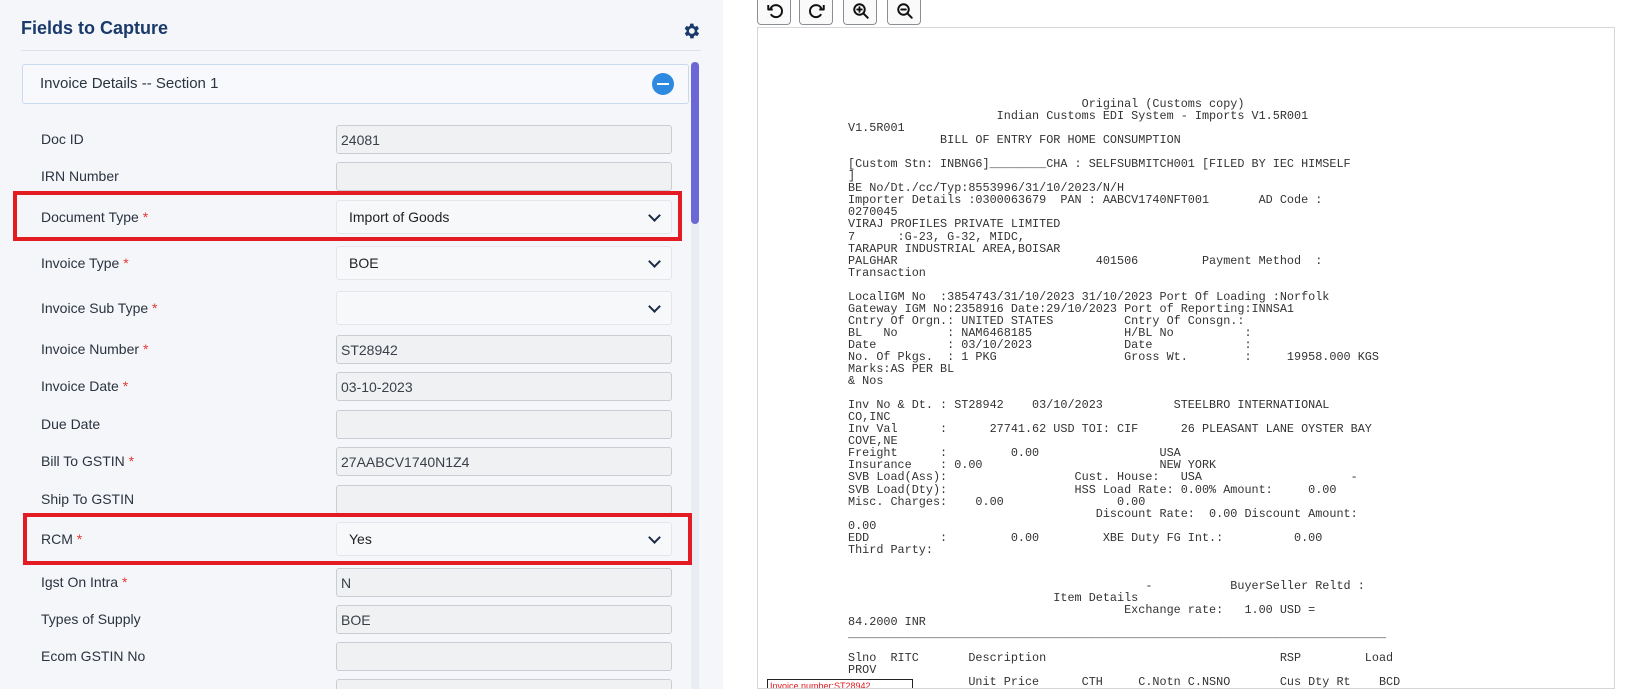 The width and height of the screenshot is (1628, 689). I want to click on section-title: Invoice Details -- Section 1, so click(129, 83).